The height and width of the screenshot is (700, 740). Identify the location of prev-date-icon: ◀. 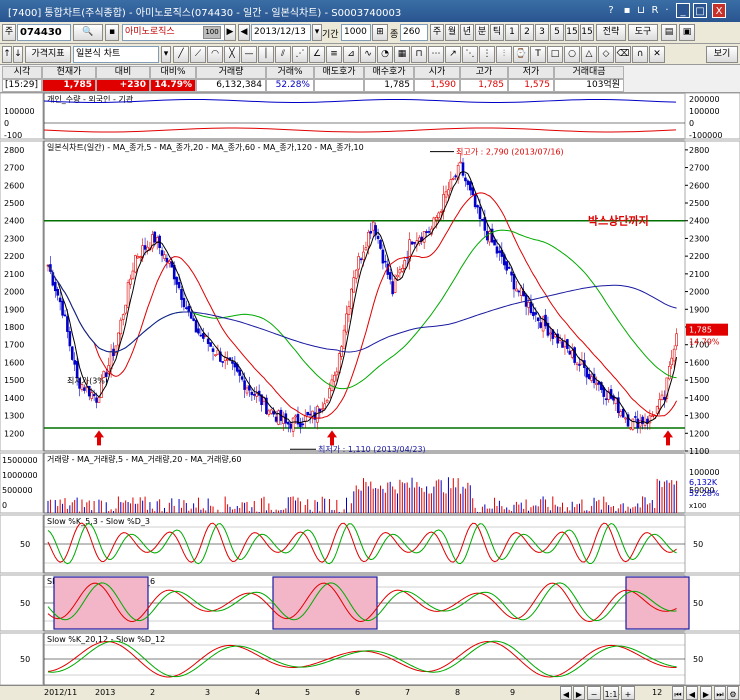
(244, 32).